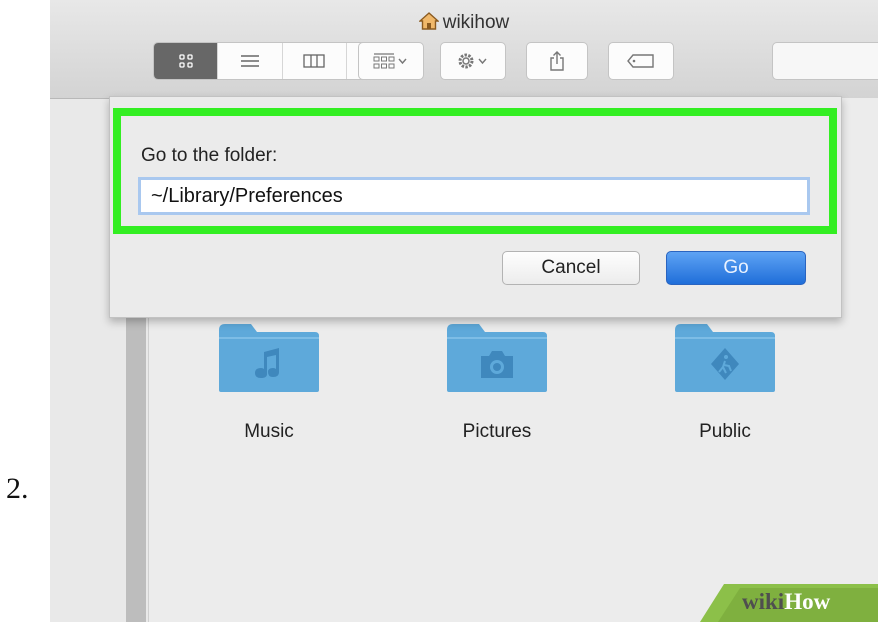 The height and width of the screenshot is (622, 878). I want to click on gear-icon, so click(472, 61).